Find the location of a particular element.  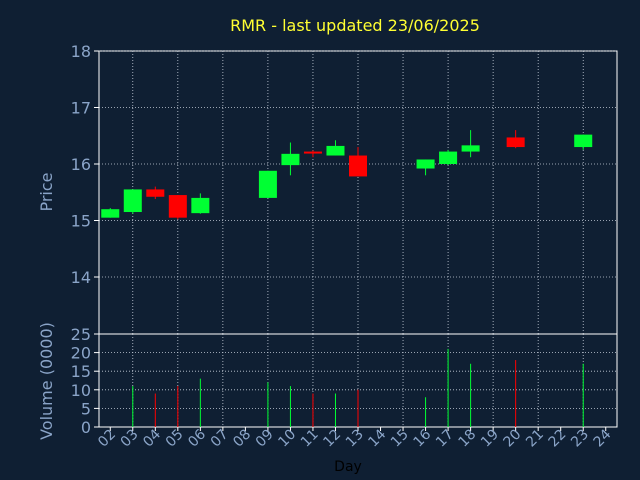

x-tick-label: 14 is located at coordinates (377, 438).